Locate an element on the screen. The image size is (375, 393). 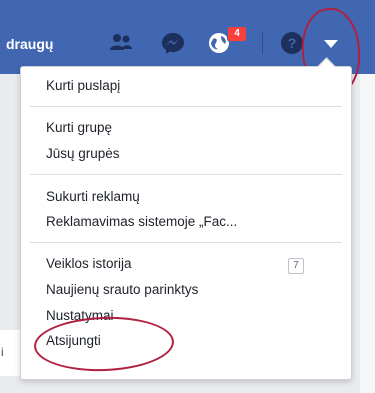
notifications-badge: 4 is located at coordinates (237, 34).